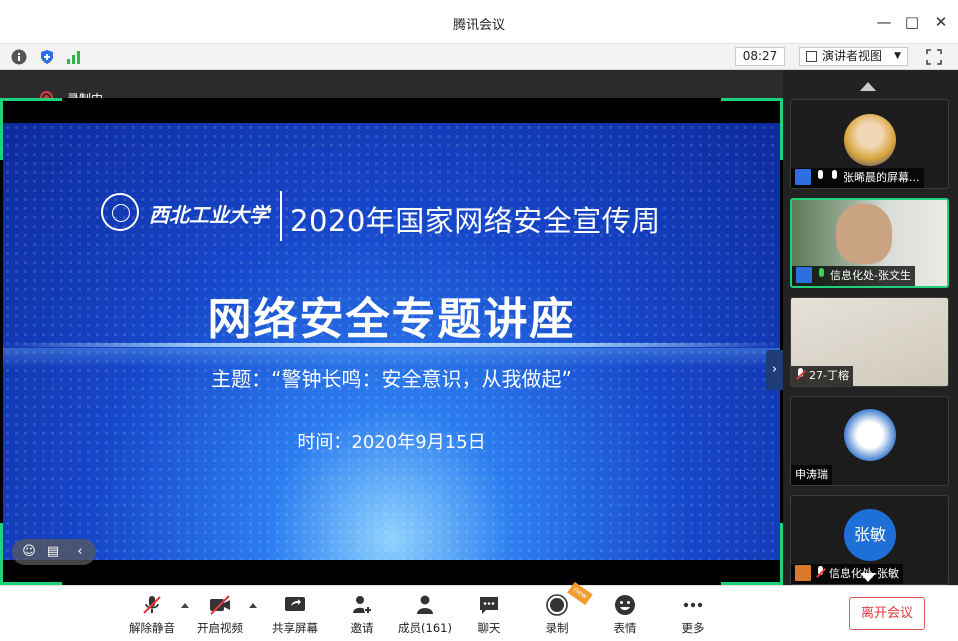  I want to click on slide-event-title: 2020年国家网络安全宣传周, so click(475, 221).